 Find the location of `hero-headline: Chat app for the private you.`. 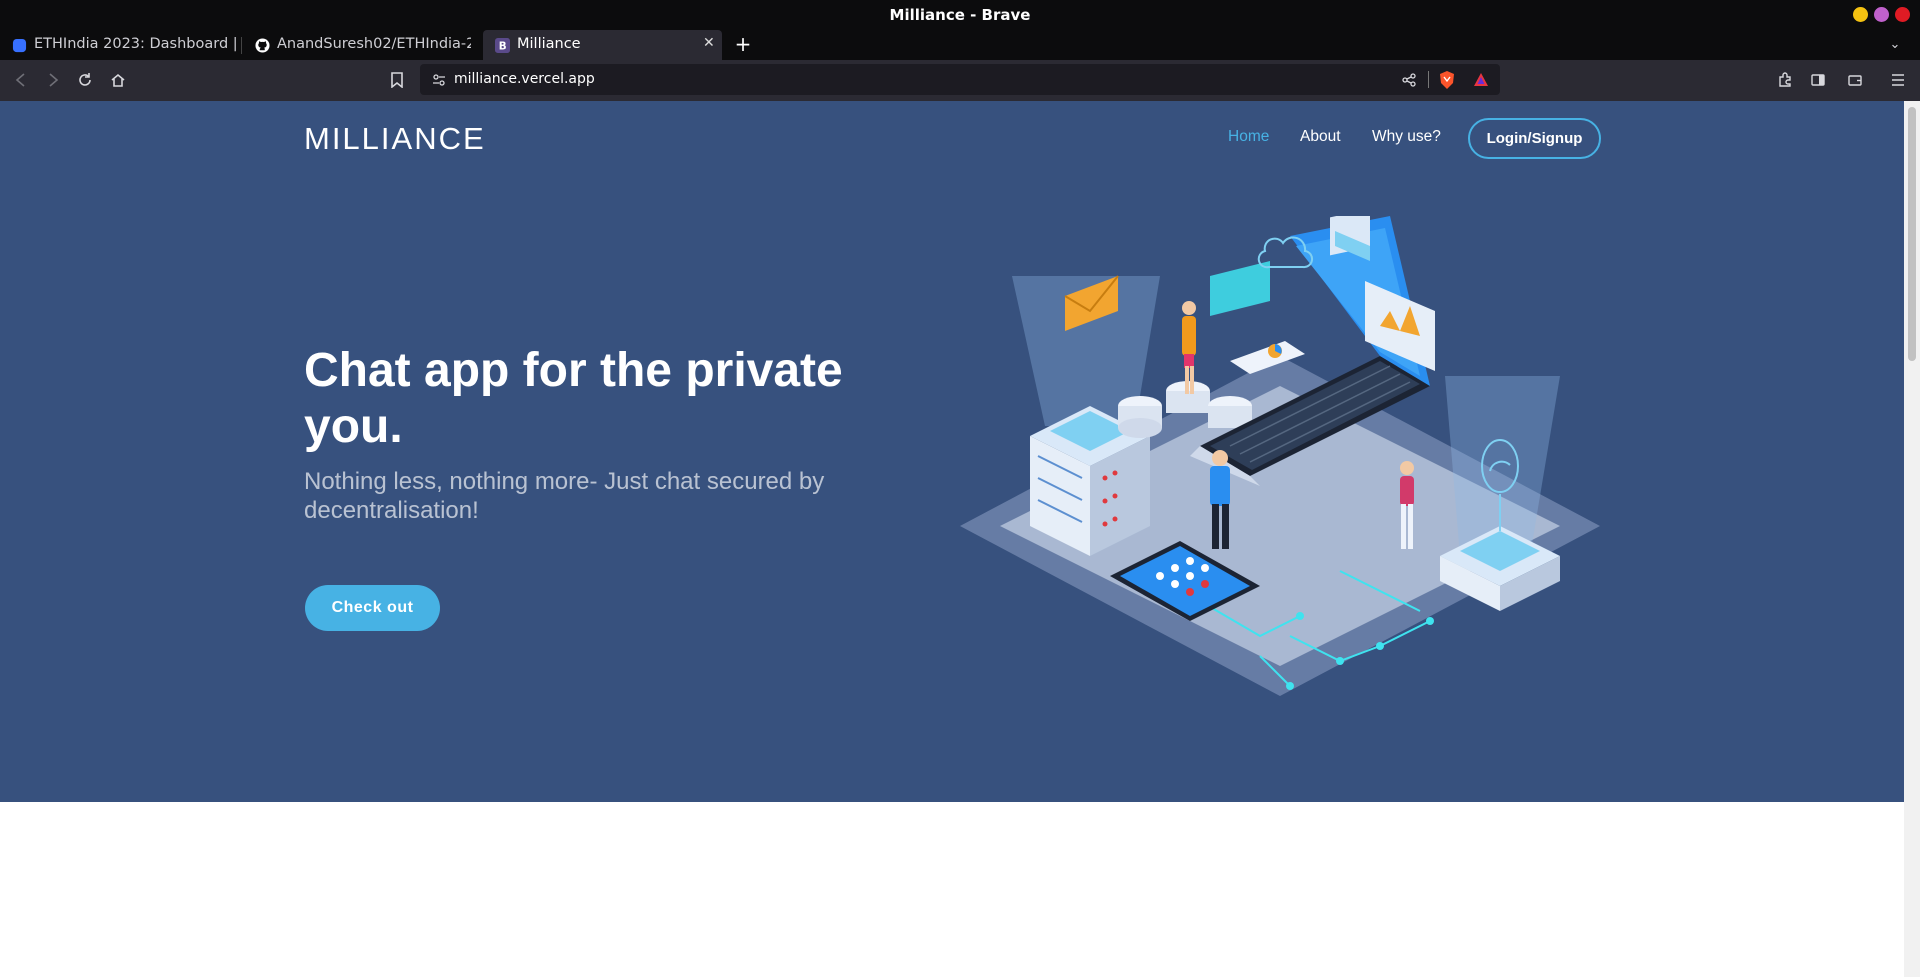

hero-headline: Chat app for the private you. is located at coordinates (573, 398).